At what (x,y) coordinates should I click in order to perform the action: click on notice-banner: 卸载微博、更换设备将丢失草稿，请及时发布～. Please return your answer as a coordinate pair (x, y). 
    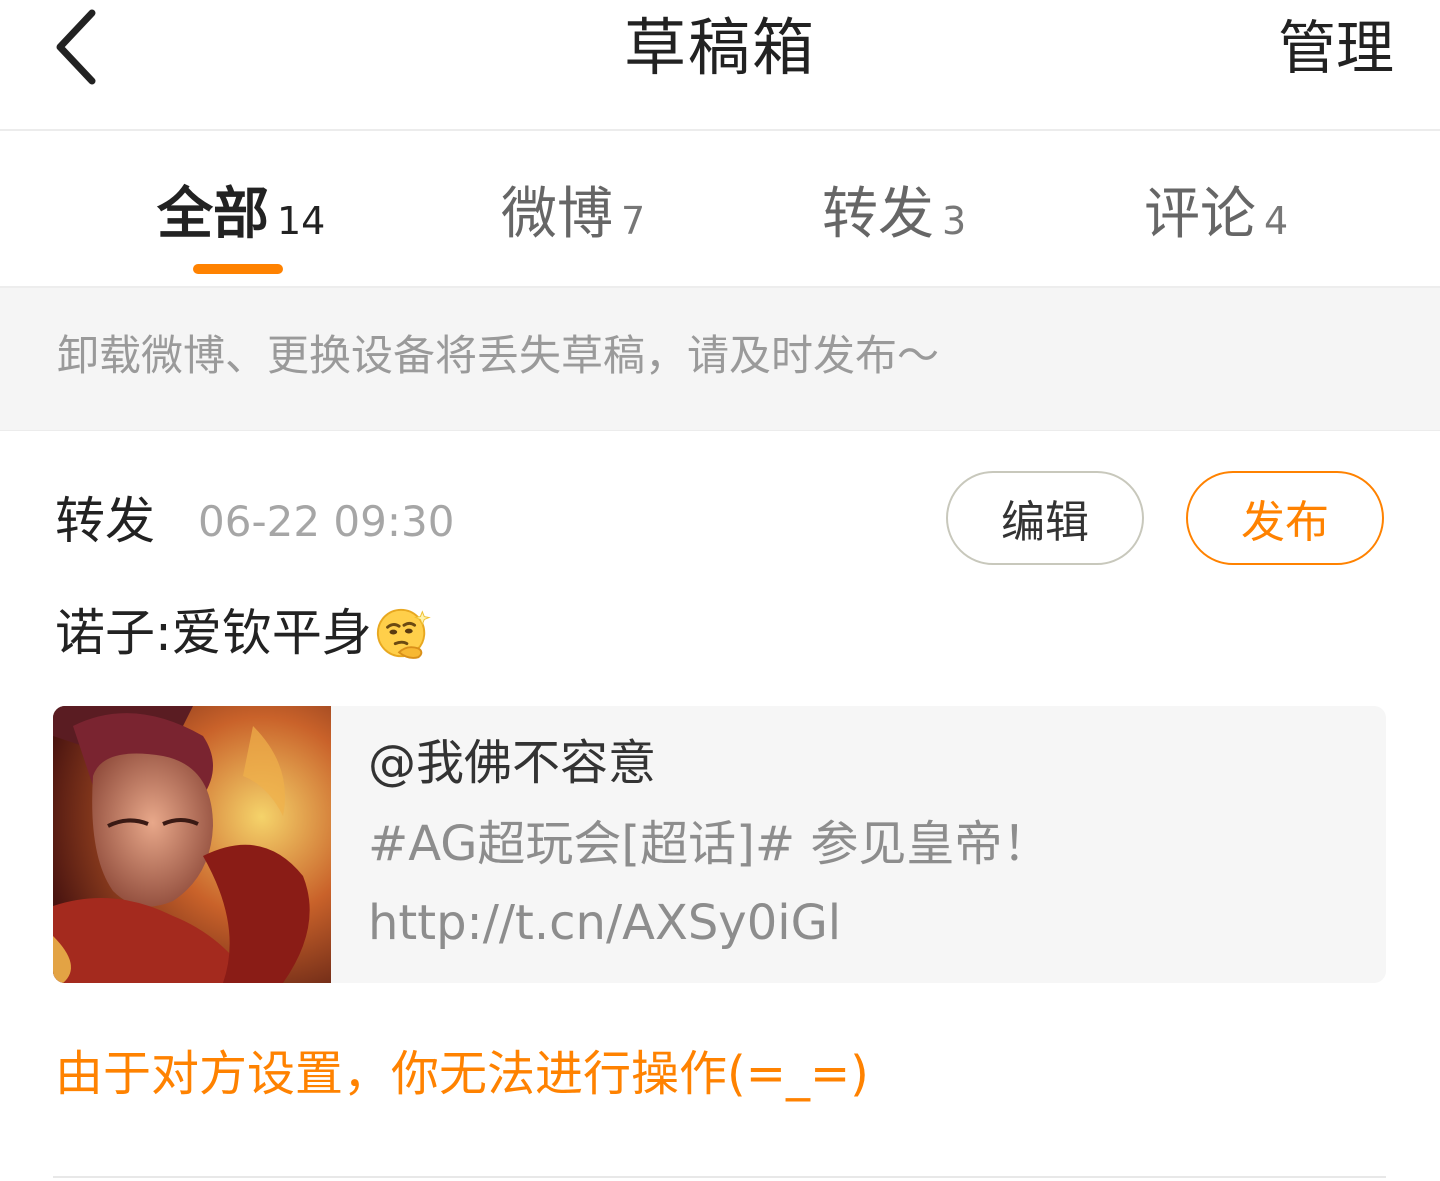
    Looking at the image, I should click on (720, 359).